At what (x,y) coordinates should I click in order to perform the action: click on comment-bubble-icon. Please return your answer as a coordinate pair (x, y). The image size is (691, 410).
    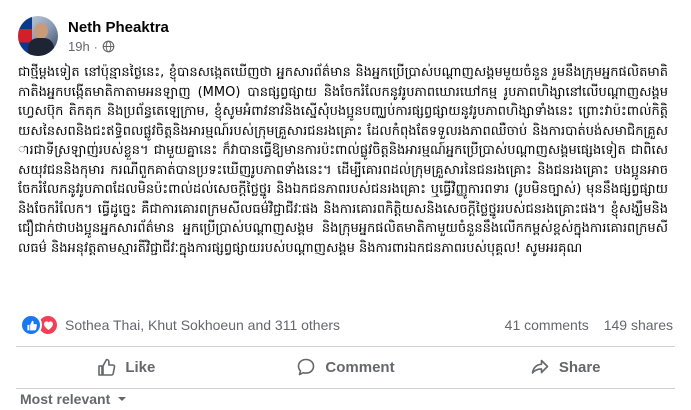
    Looking at the image, I should click on (306, 367).